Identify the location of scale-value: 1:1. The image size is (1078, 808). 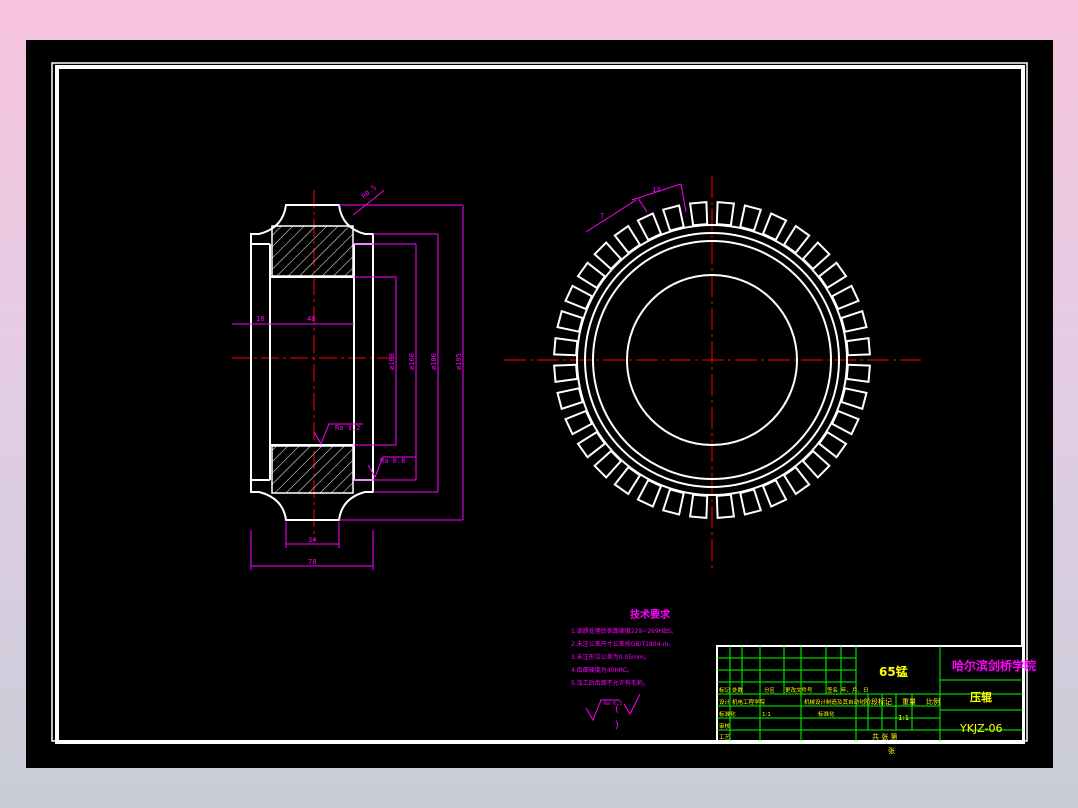
(766, 715).